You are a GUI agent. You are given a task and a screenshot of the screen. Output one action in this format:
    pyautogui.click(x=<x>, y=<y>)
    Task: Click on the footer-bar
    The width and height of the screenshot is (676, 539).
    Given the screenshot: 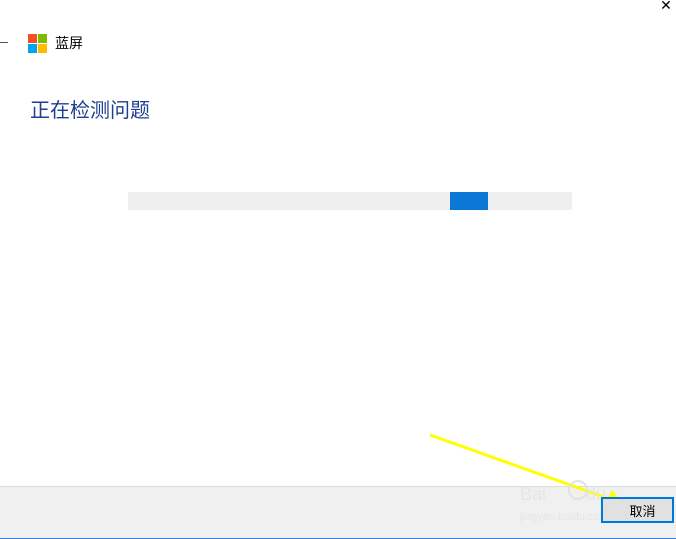 What is the action you would take?
    pyautogui.click(x=338, y=512)
    